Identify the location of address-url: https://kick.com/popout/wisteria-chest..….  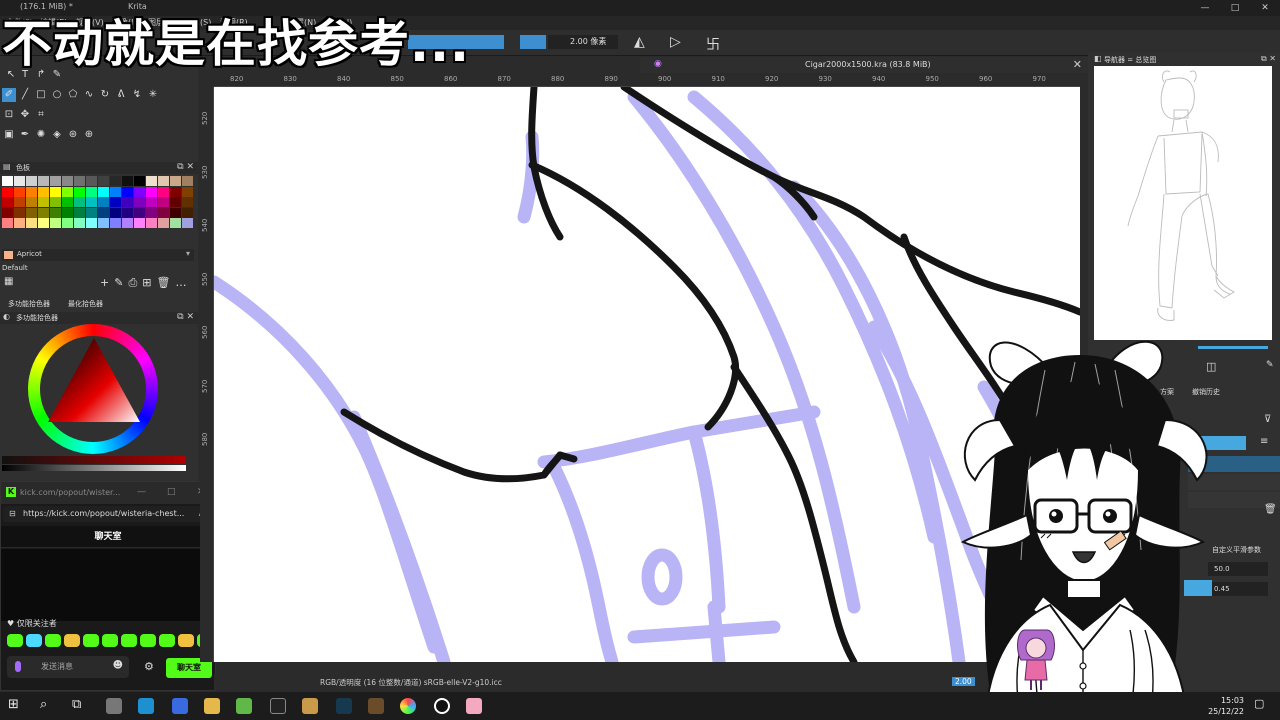
(103, 513).